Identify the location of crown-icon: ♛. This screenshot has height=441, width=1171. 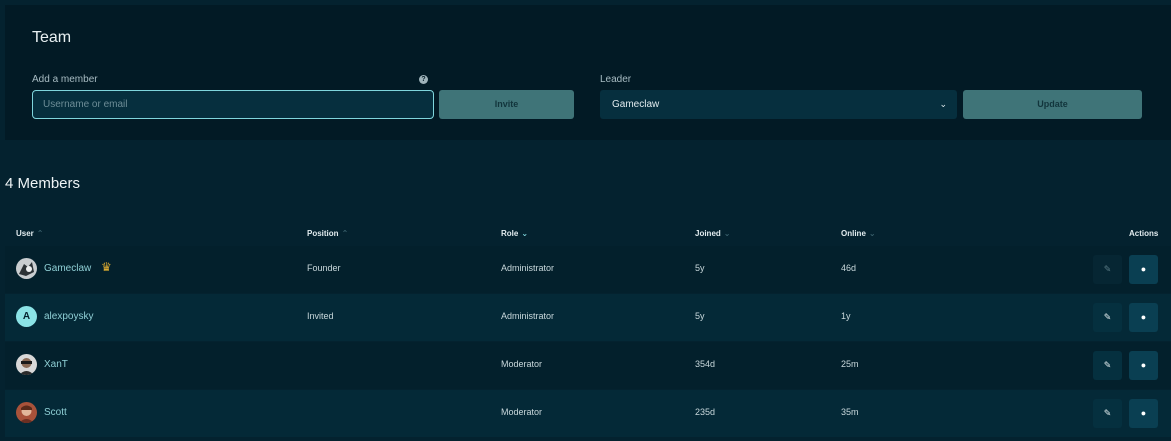
(106, 267).